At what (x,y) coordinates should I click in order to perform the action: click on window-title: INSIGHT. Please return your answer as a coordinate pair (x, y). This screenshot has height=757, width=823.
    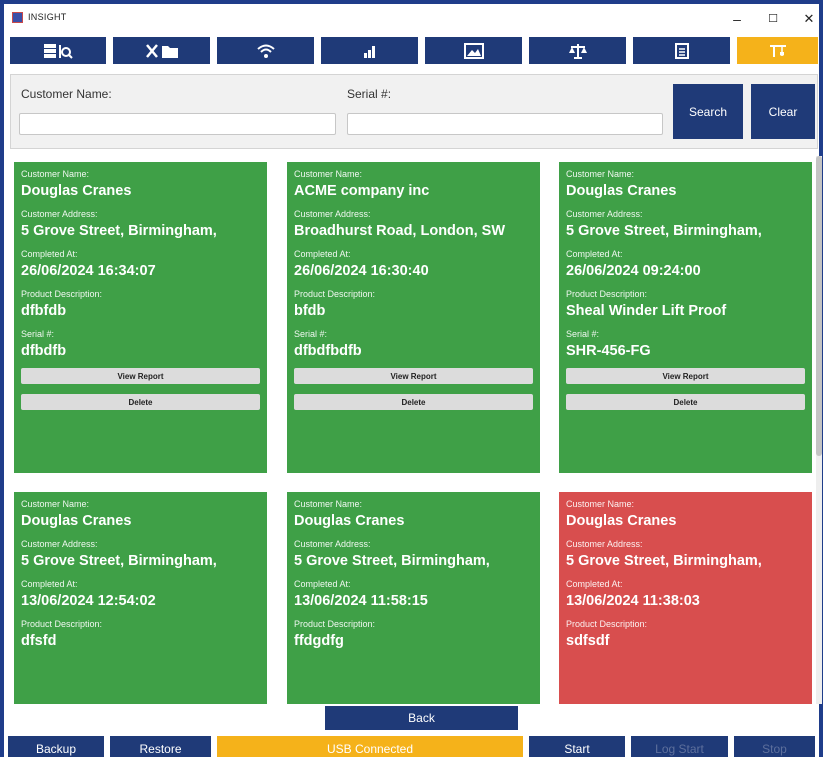
    Looking at the image, I should click on (47, 17).